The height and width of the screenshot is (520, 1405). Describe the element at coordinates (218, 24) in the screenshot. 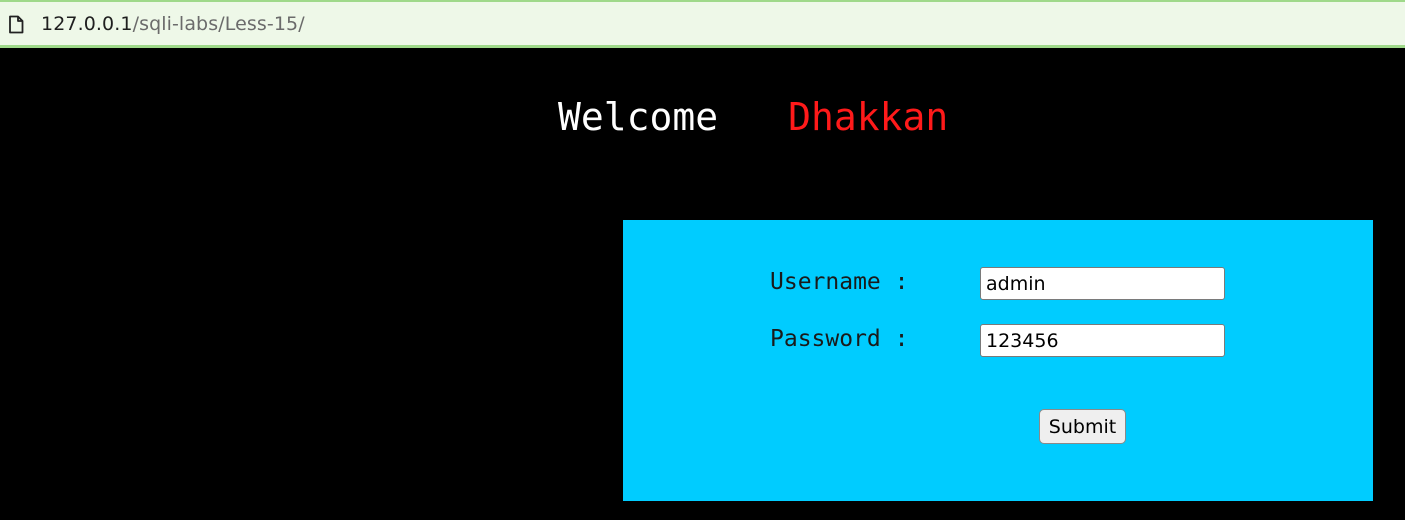

I see `url-path: /sqli-labs/Less-15/` at that location.